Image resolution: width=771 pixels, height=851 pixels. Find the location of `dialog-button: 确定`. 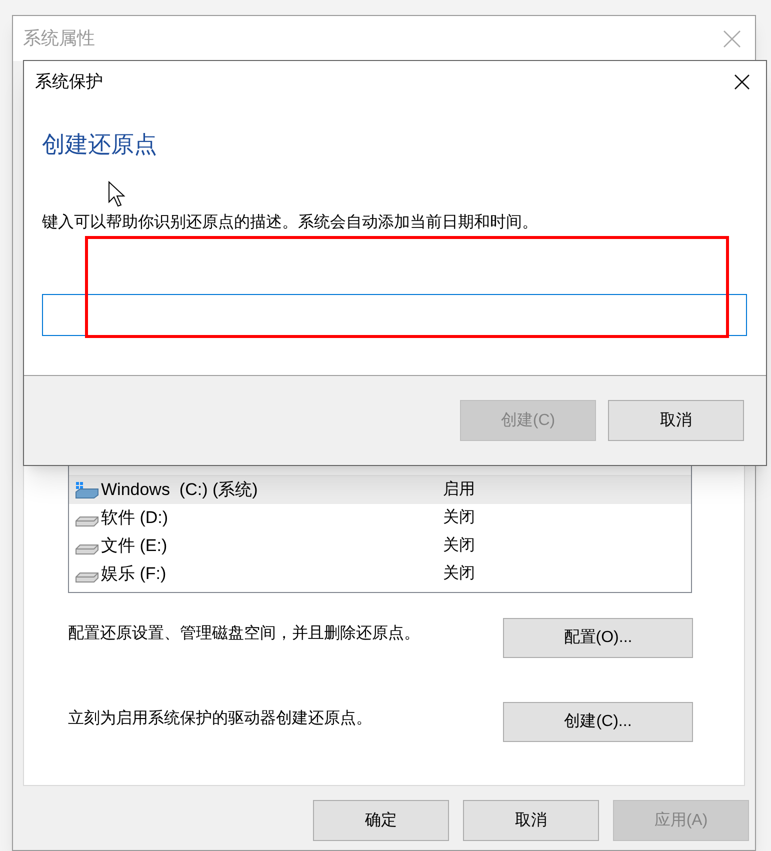

dialog-button: 确定 is located at coordinates (381, 820).